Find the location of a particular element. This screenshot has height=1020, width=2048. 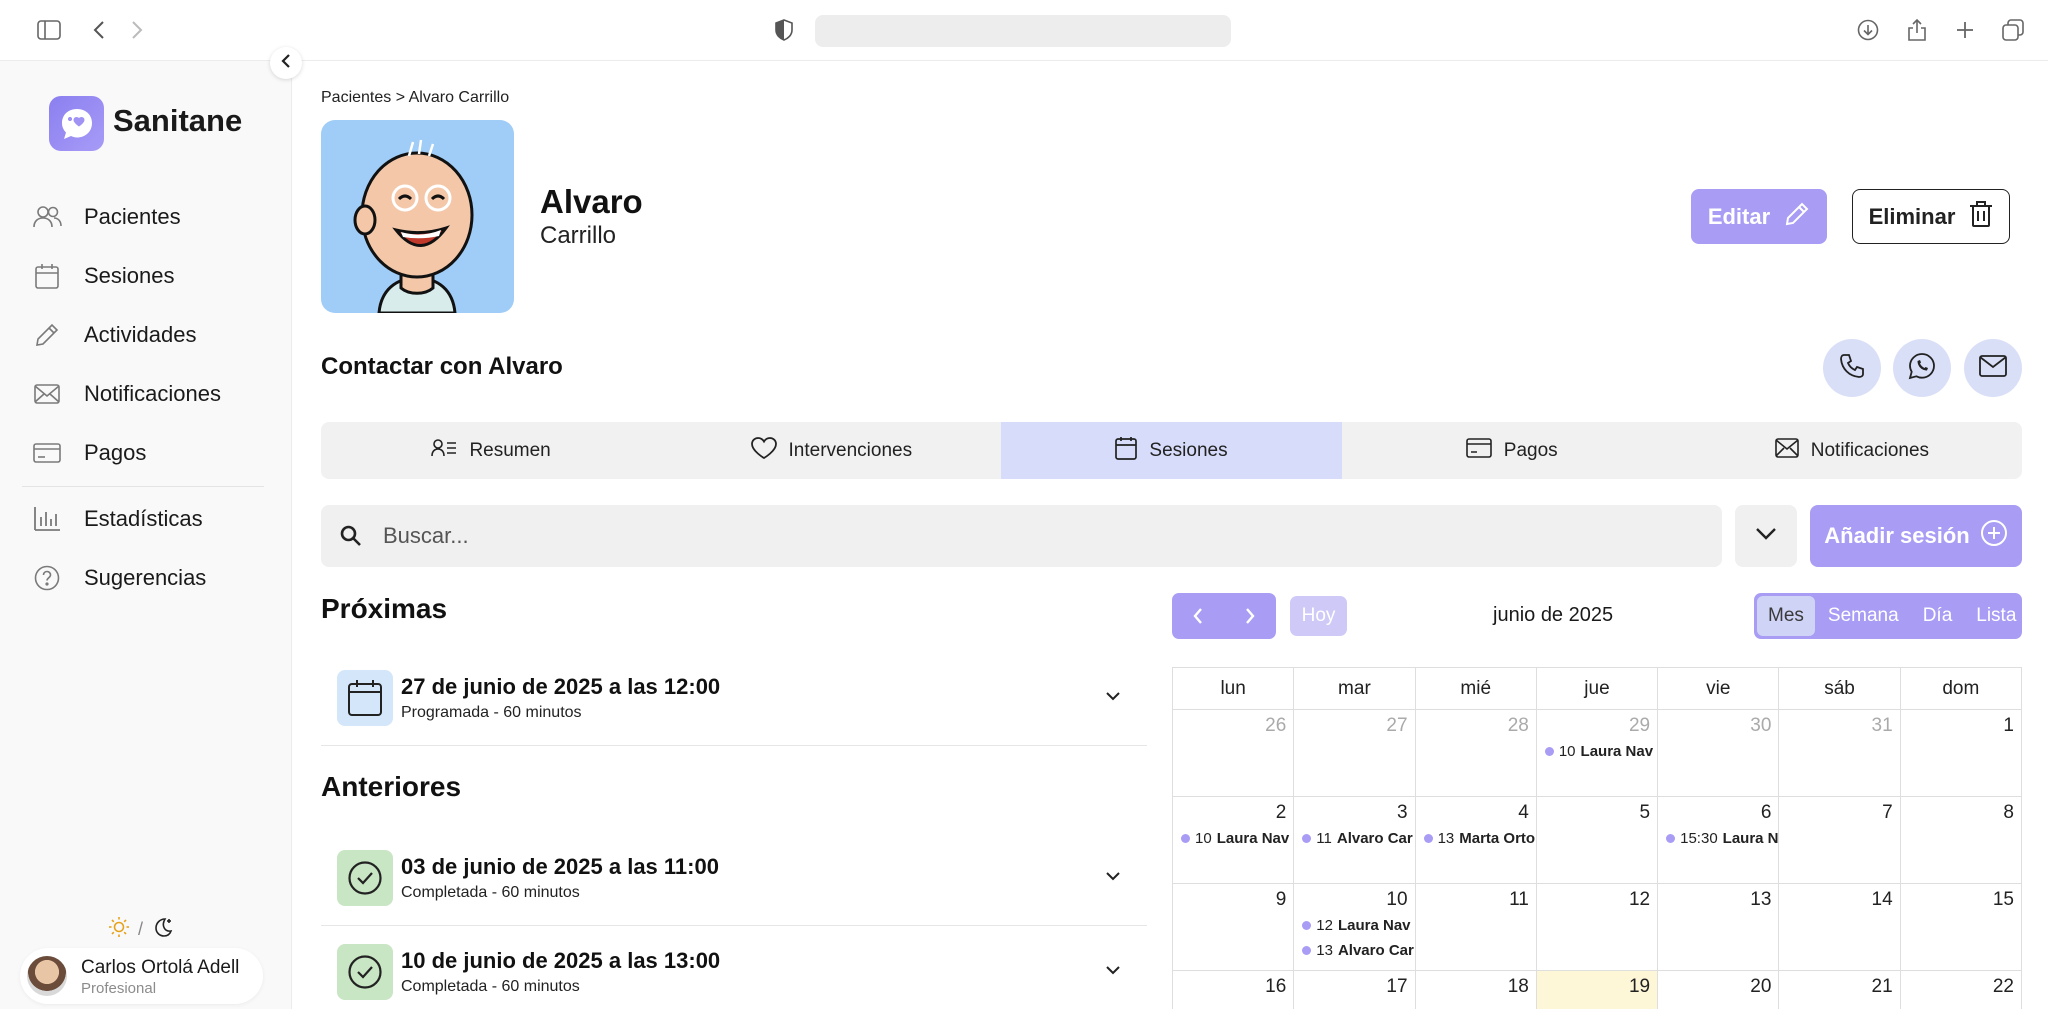

calendar-day-number: 16 is located at coordinates (1276, 986).